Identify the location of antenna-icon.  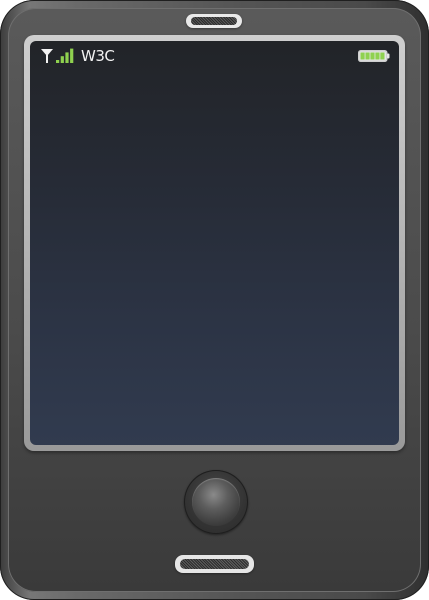
(47, 56).